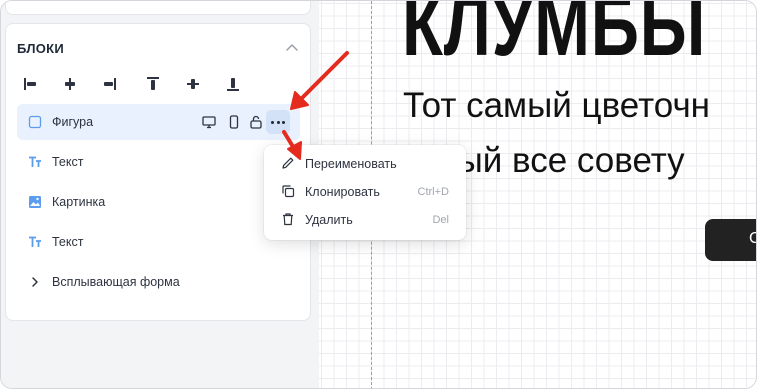 The height and width of the screenshot is (389, 757). What do you see at coordinates (288, 219) in the screenshot?
I see `trash-icon` at bounding box center [288, 219].